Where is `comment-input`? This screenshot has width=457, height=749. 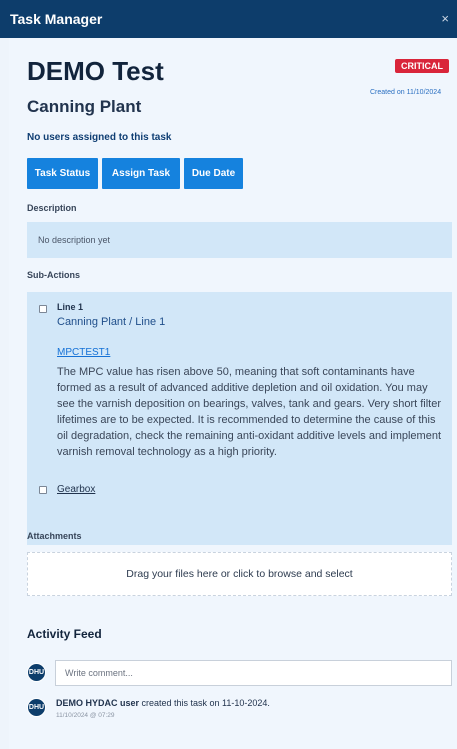 comment-input is located at coordinates (253, 673).